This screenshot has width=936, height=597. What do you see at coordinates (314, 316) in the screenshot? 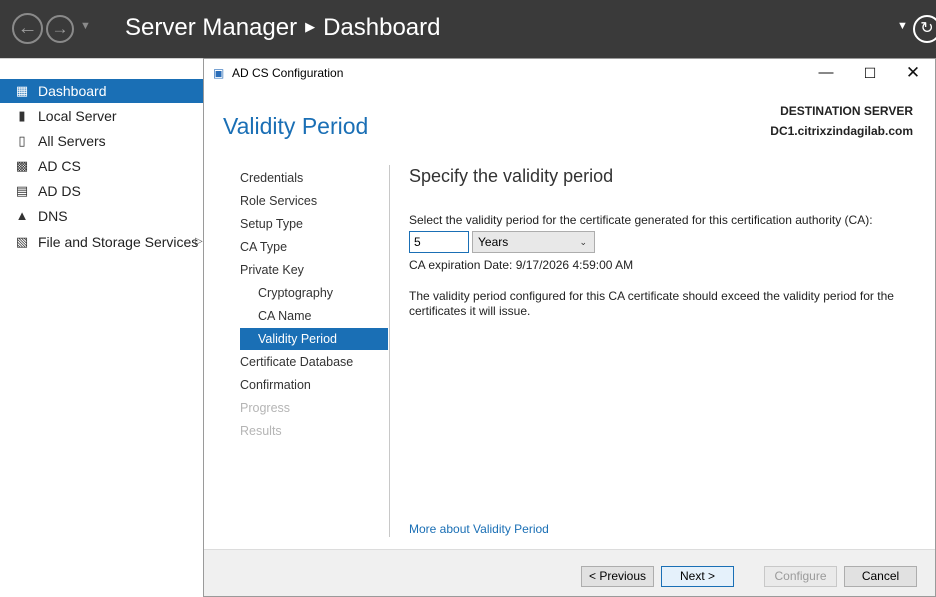
I see `wizard-step-ca-name: CA Name` at bounding box center [314, 316].